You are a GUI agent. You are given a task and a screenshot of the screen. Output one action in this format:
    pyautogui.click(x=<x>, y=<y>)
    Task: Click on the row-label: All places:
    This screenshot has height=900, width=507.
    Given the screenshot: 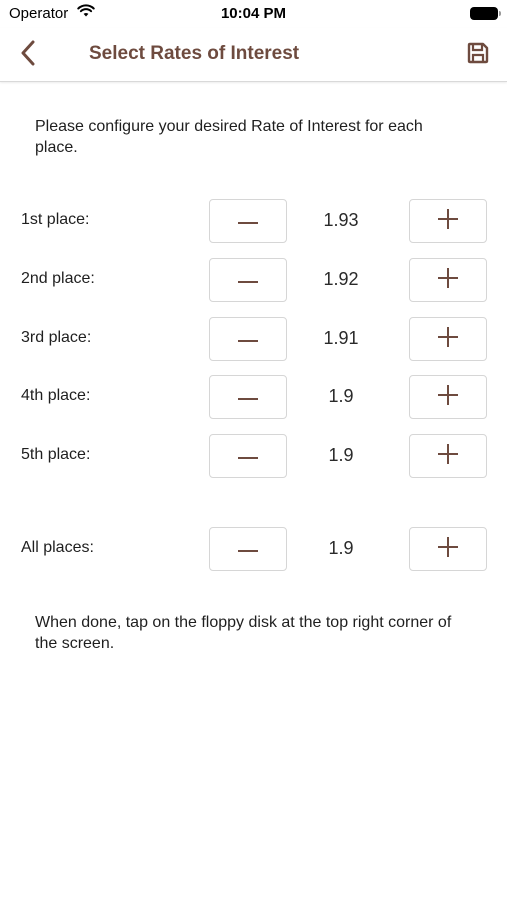 What is the action you would take?
    pyautogui.click(x=57, y=547)
    